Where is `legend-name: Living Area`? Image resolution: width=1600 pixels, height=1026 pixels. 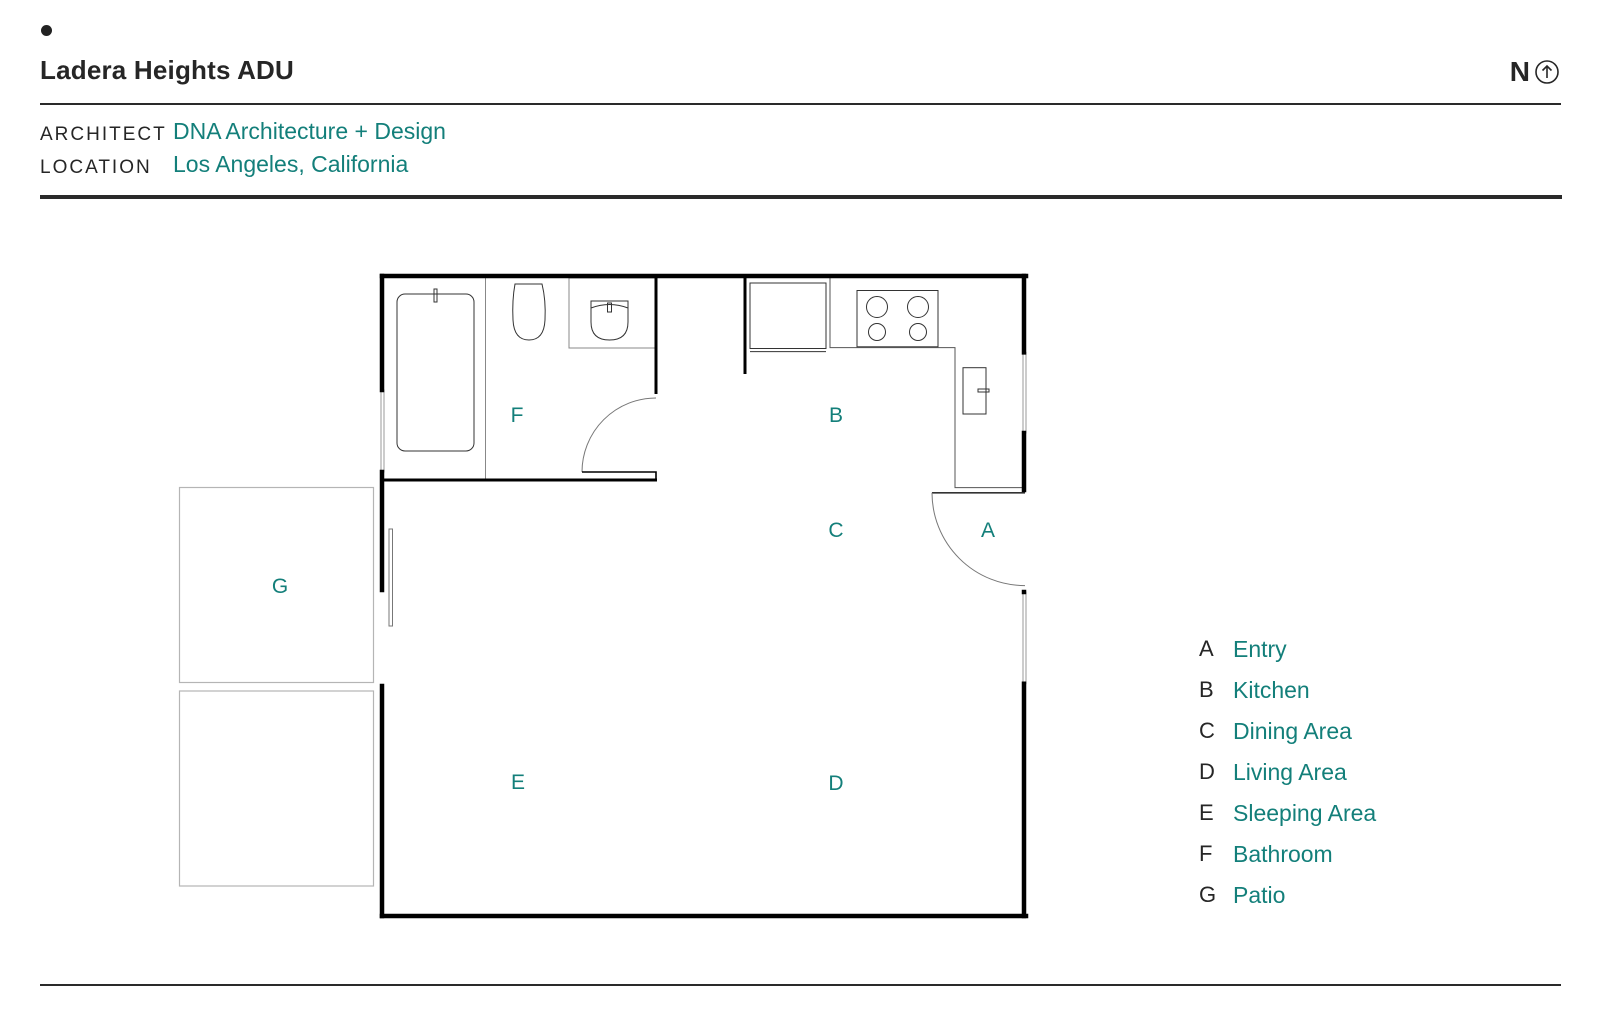 legend-name: Living Area is located at coordinates (1290, 772).